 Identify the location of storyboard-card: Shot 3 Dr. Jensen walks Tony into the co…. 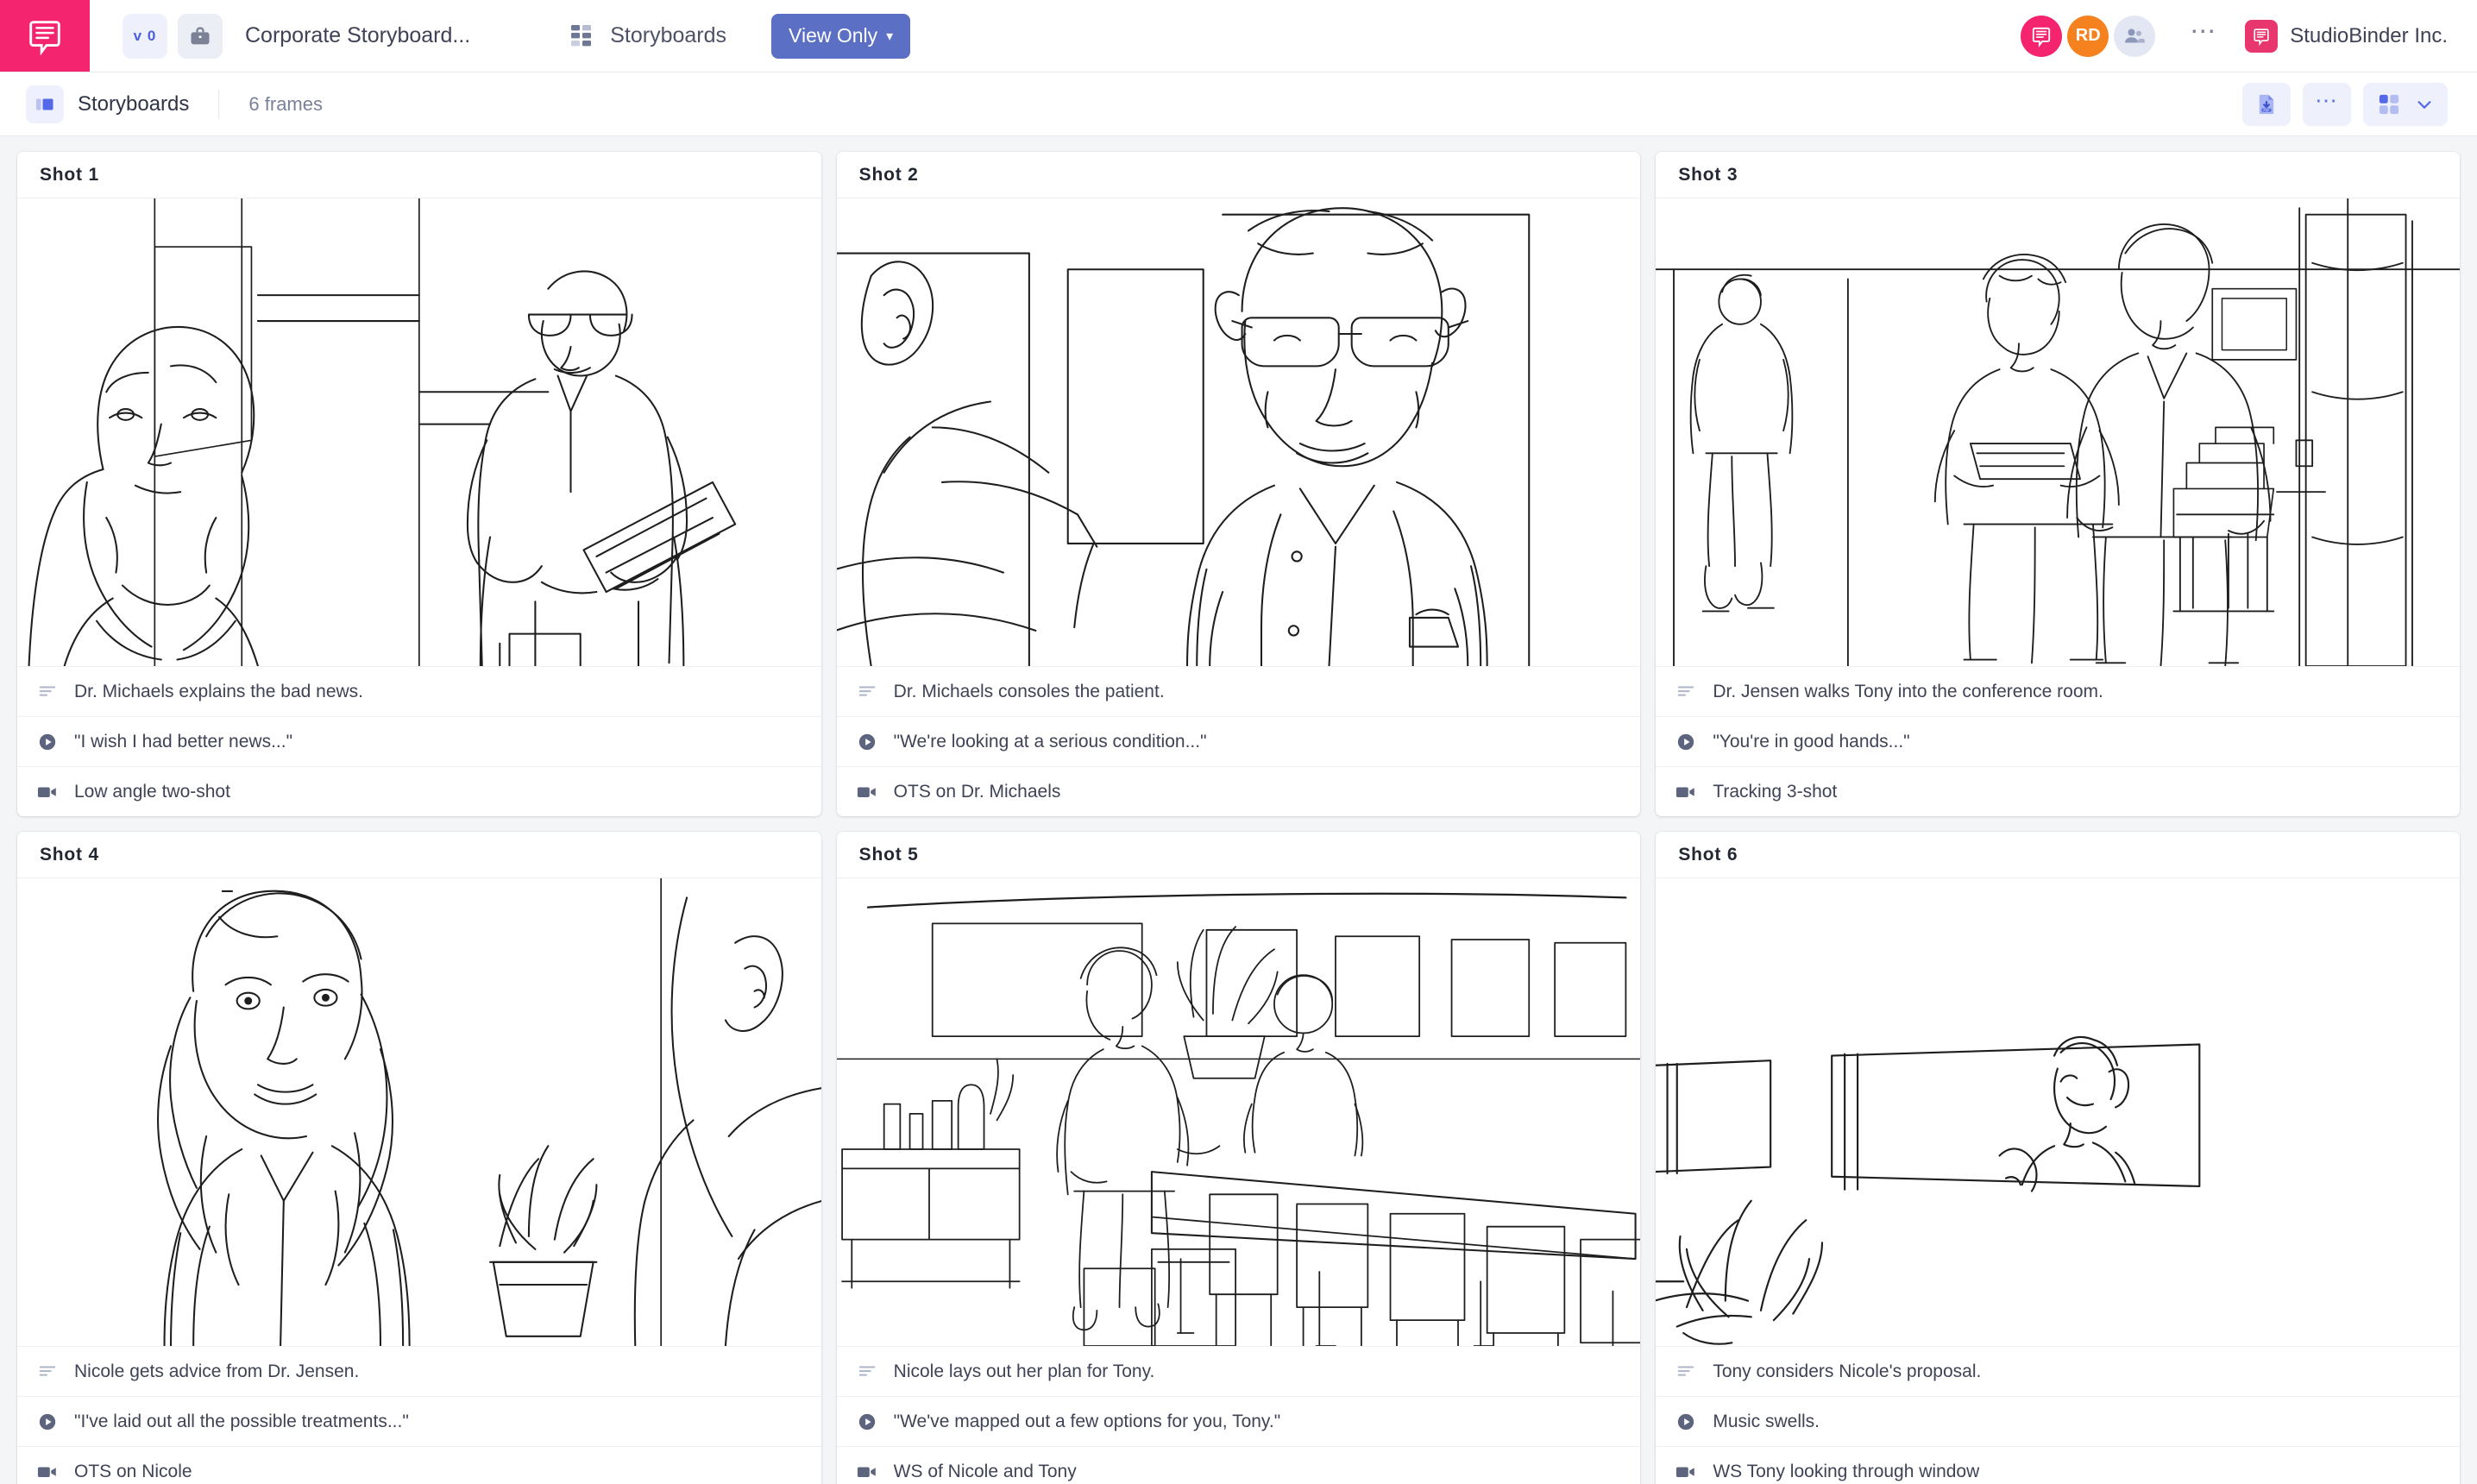
(2058, 484).